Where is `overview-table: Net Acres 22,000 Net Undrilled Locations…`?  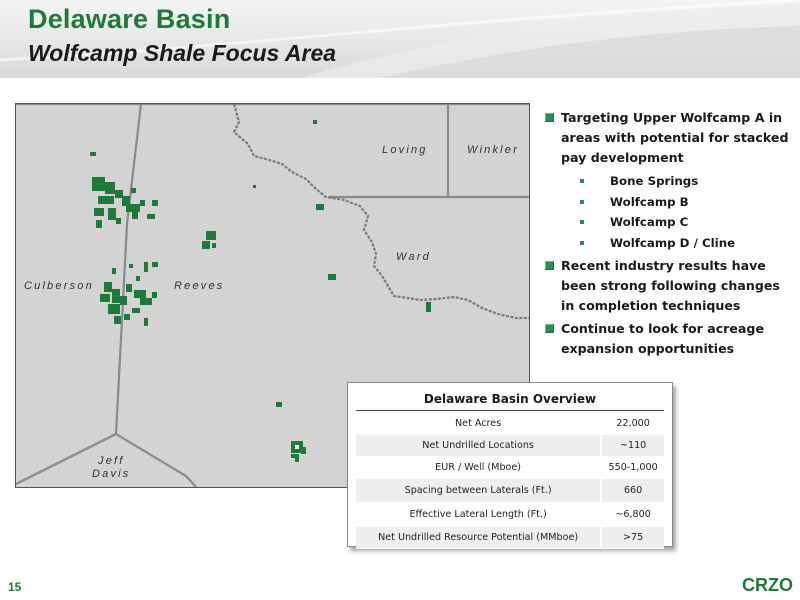
overview-table: Net Acres 22,000 Net Undrilled Locations… is located at coordinates (510, 481).